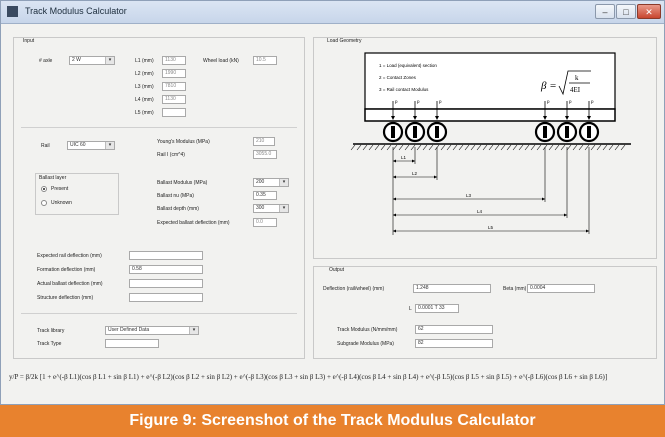  I want to click on l3-input: 7810, so click(174, 86).